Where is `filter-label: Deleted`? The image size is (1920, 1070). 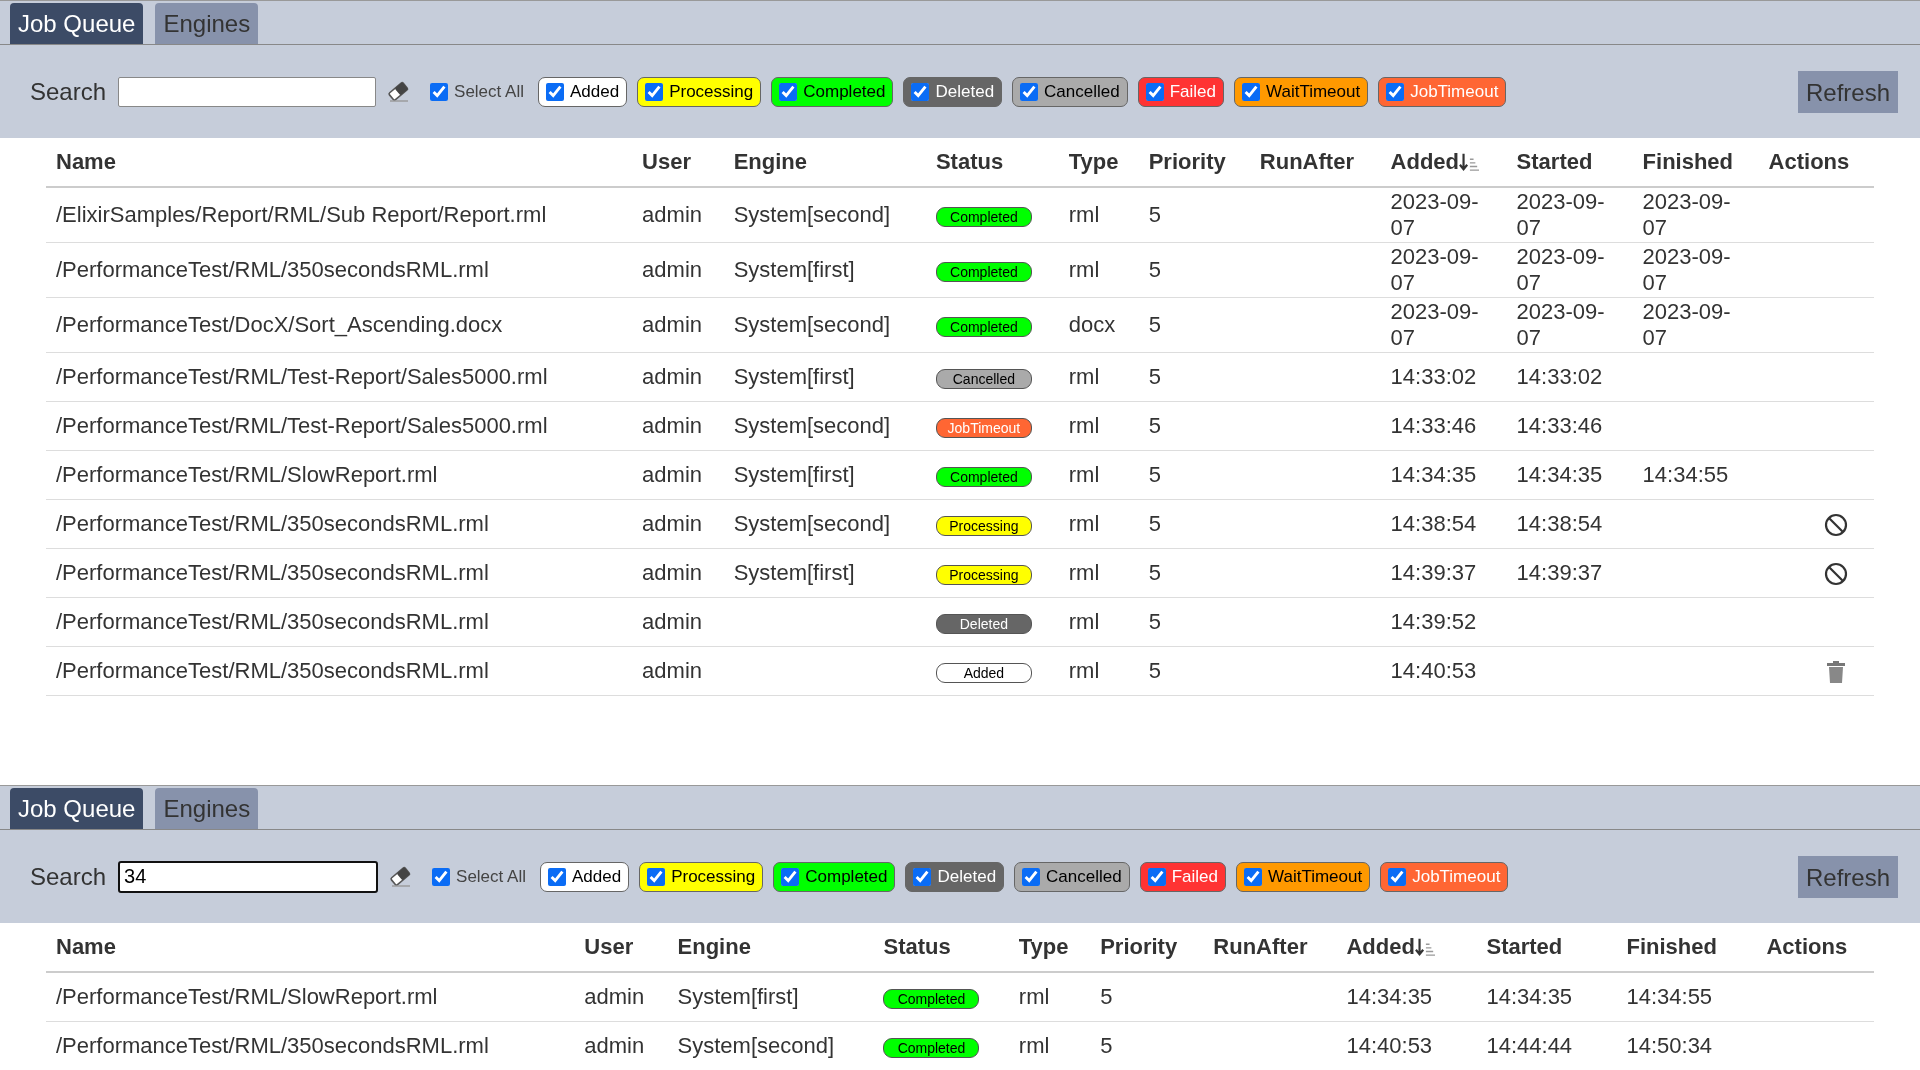
filter-label: Deleted is located at coordinates (967, 876).